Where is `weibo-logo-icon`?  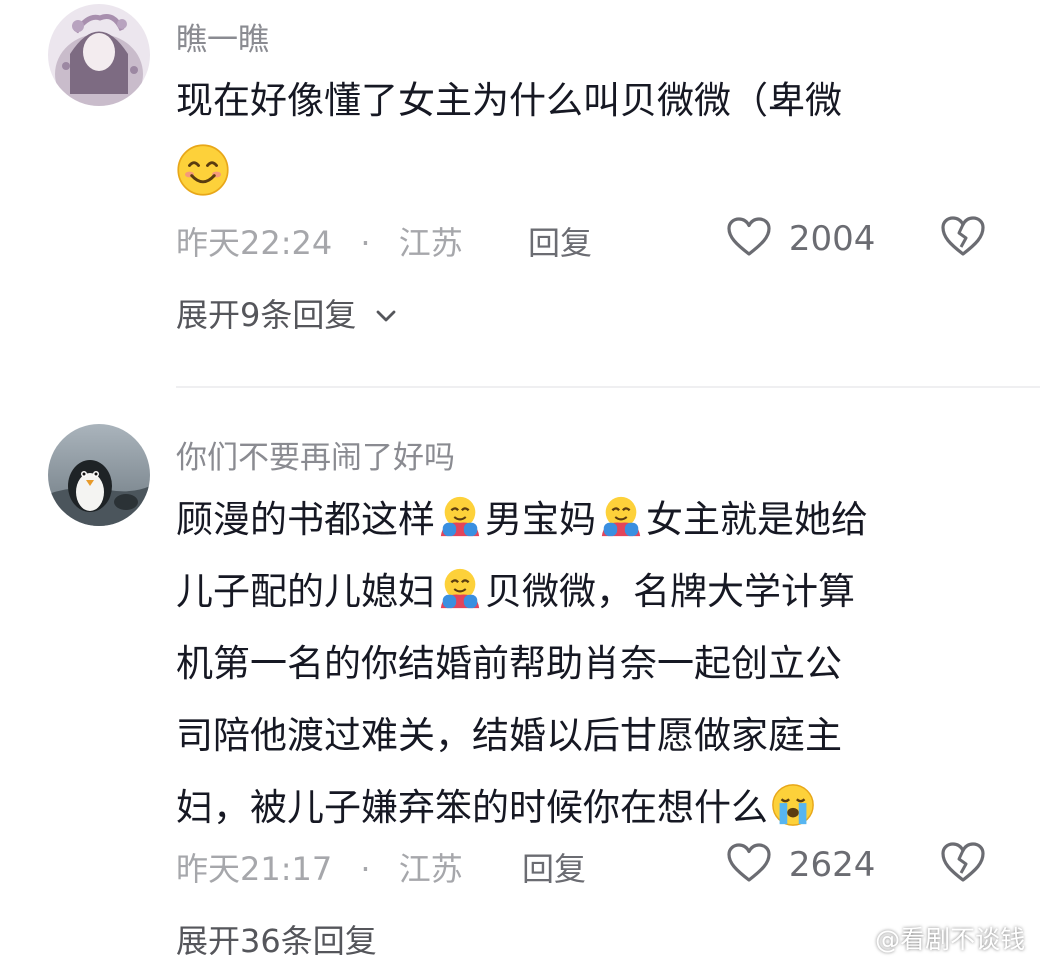 weibo-logo-icon is located at coordinates (846, 942).